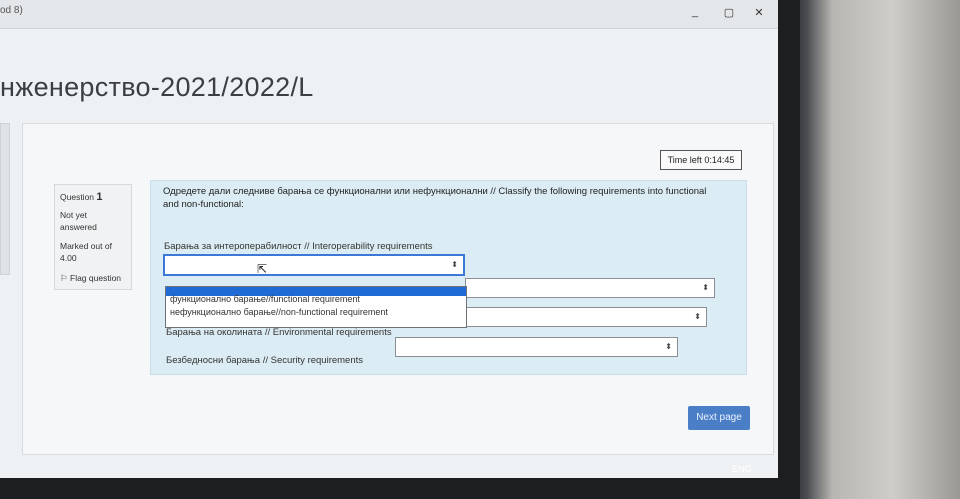 This screenshot has height=499, width=960. What do you see at coordinates (759, 12) in the screenshot?
I see `close-icon: ✕` at bounding box center [759, 12].